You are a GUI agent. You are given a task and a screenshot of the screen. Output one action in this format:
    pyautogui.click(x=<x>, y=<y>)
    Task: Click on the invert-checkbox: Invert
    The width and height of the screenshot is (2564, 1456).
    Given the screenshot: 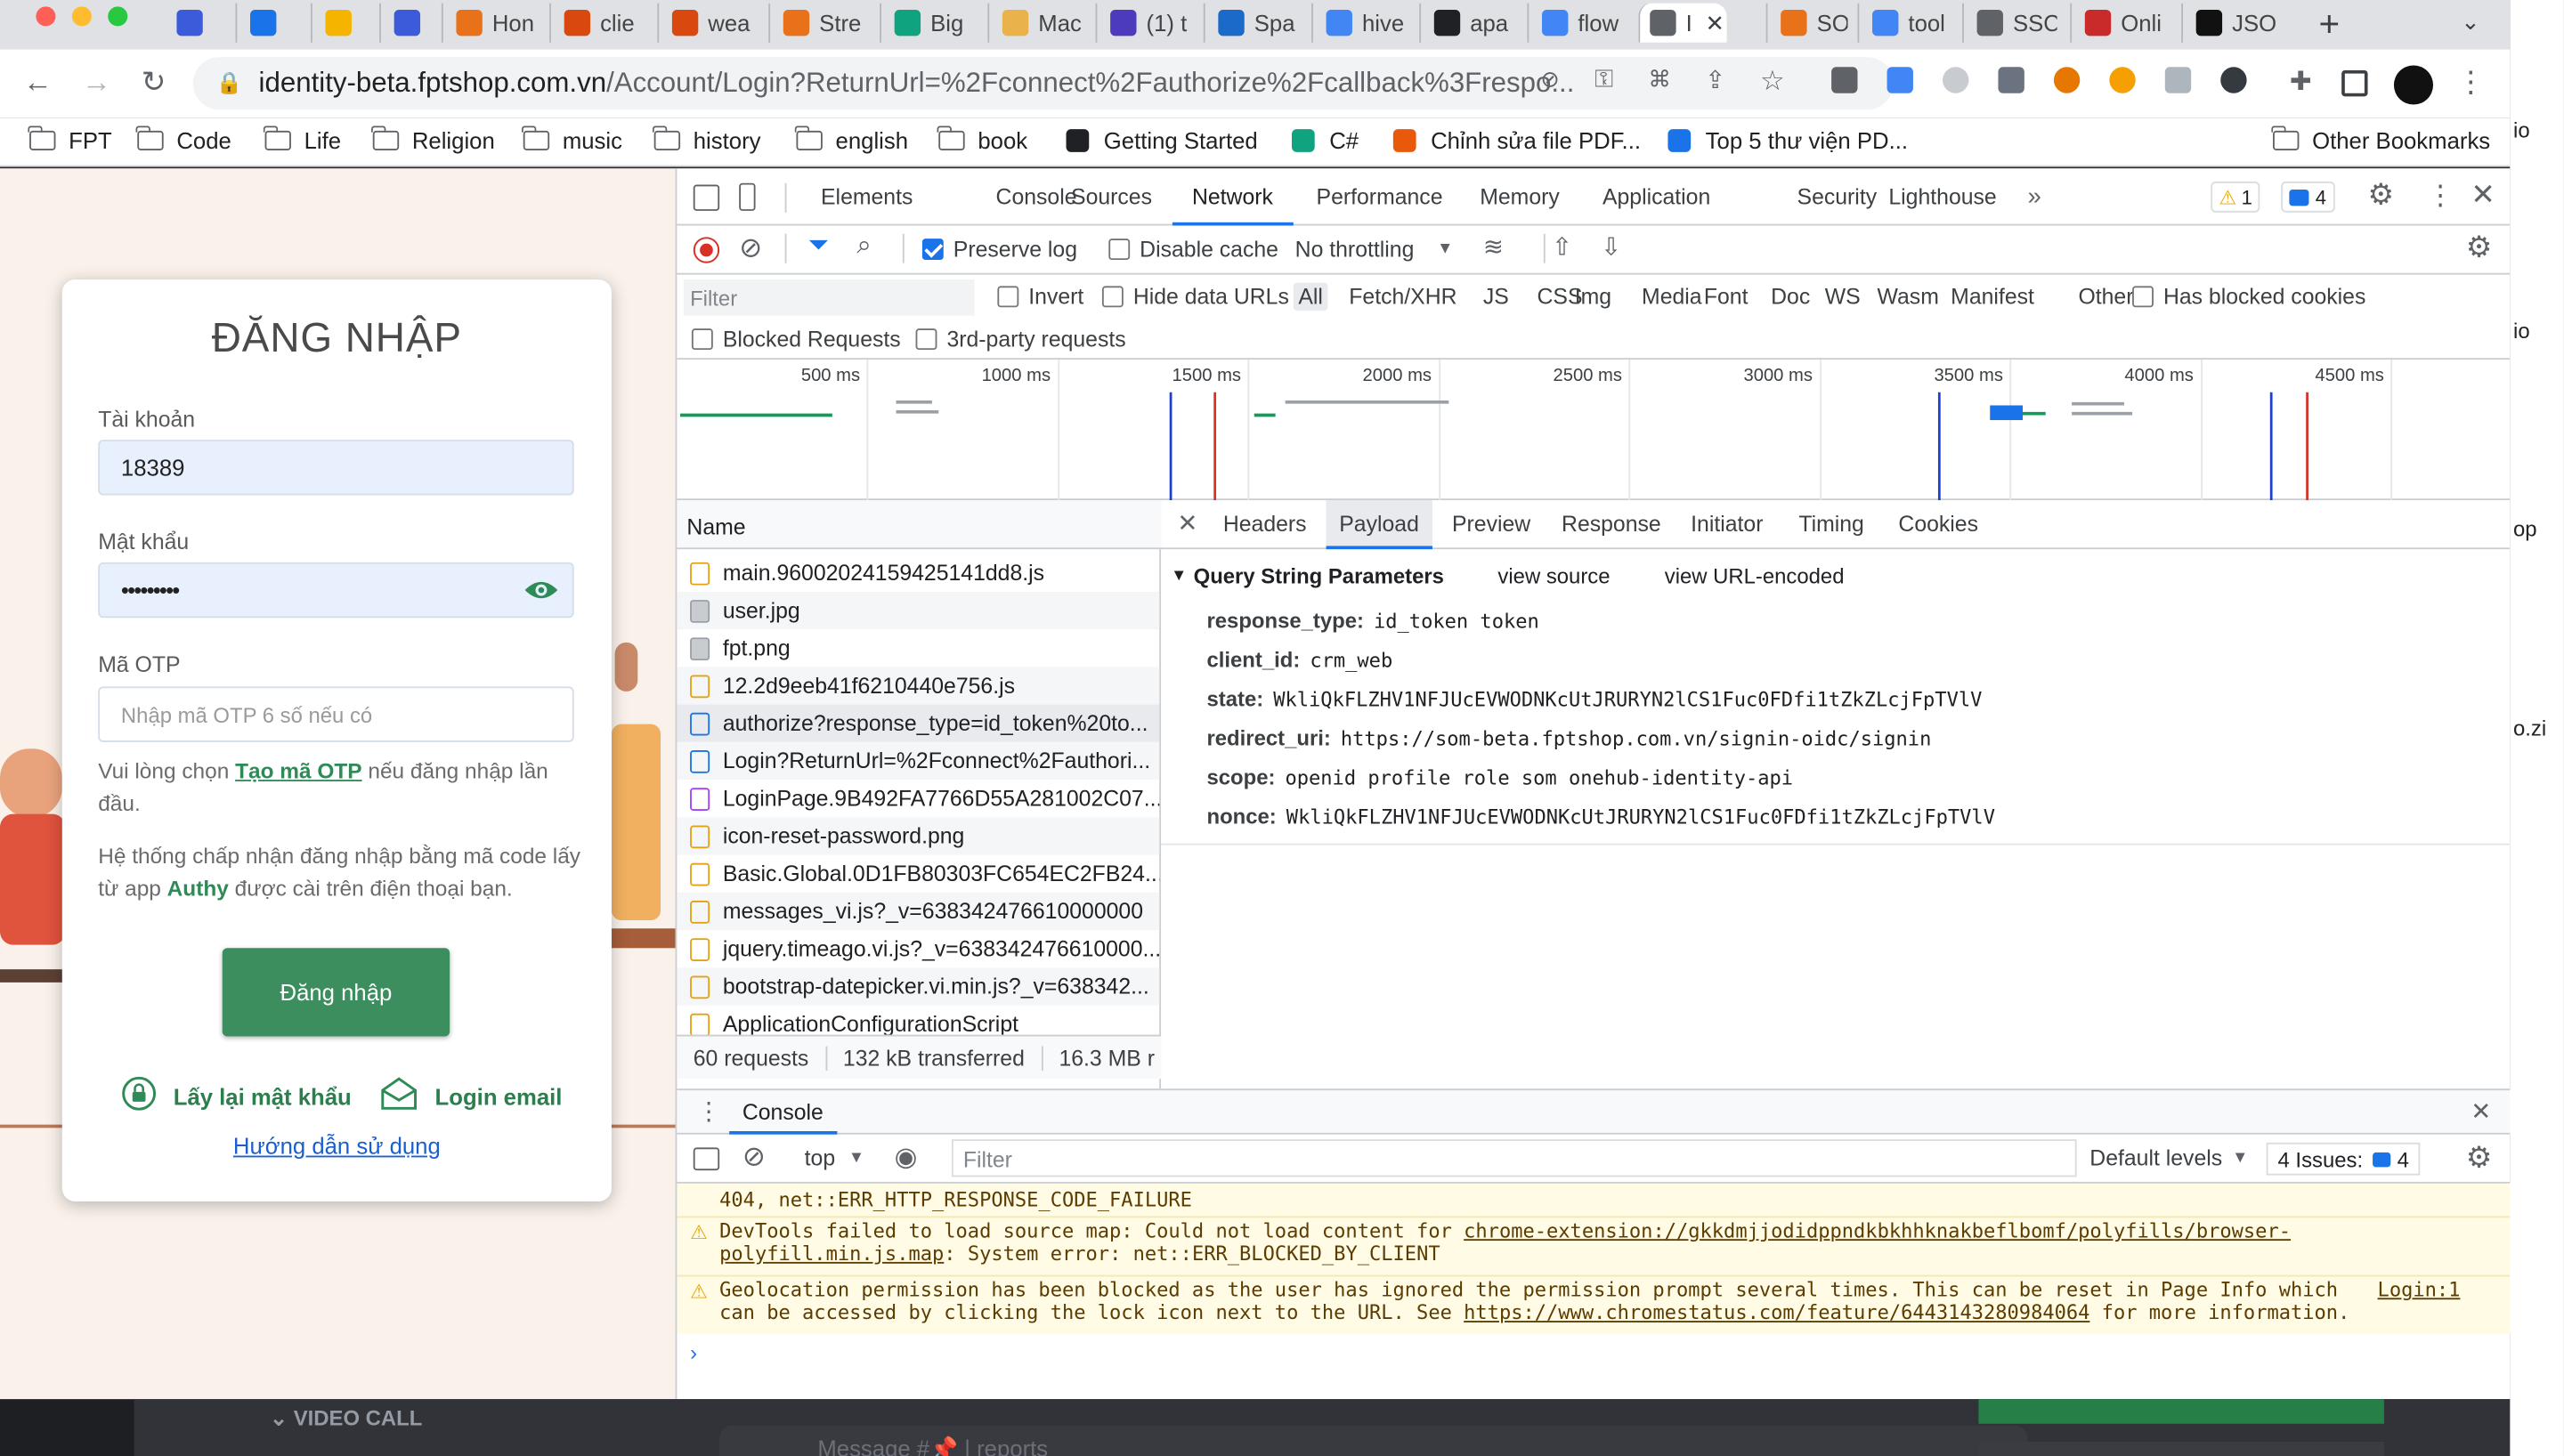 What is the action you would take?
    pyautogui.click(x=1040, y=297)
    